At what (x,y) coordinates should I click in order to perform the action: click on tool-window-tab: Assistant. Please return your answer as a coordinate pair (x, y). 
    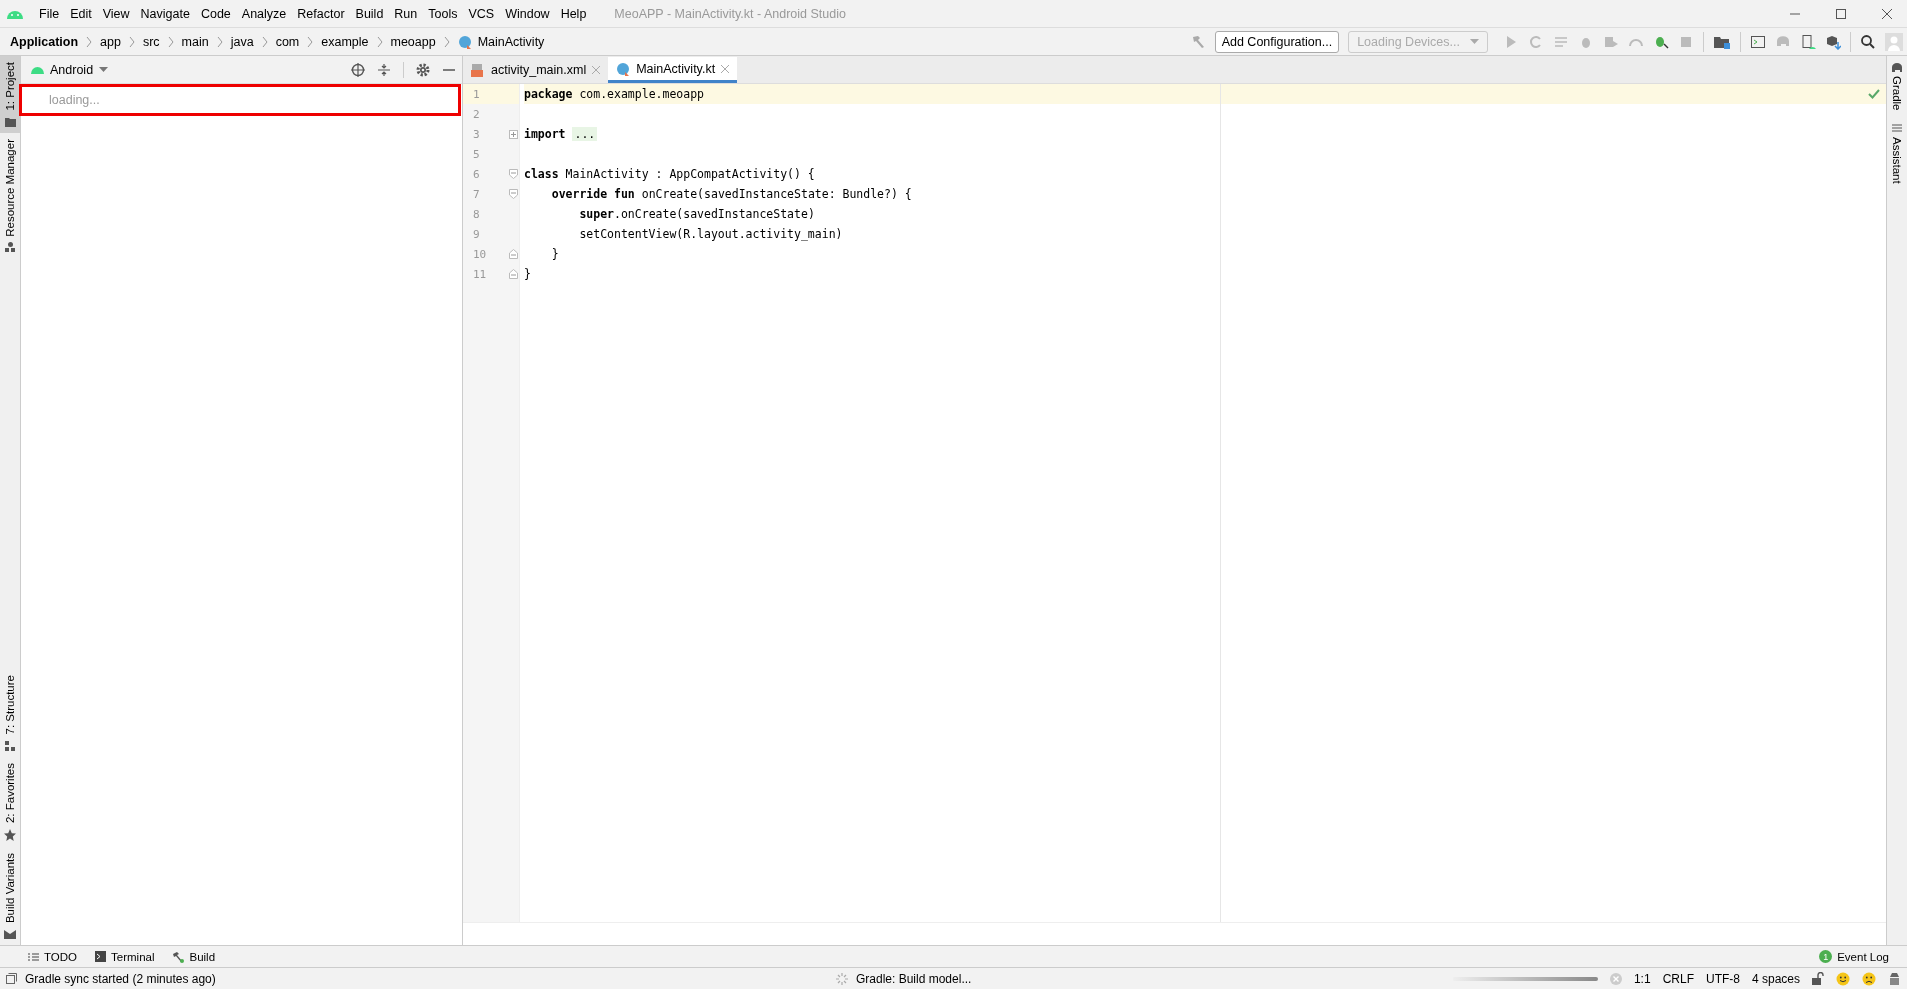
    Looking at the image, I should click on (1897, 153).